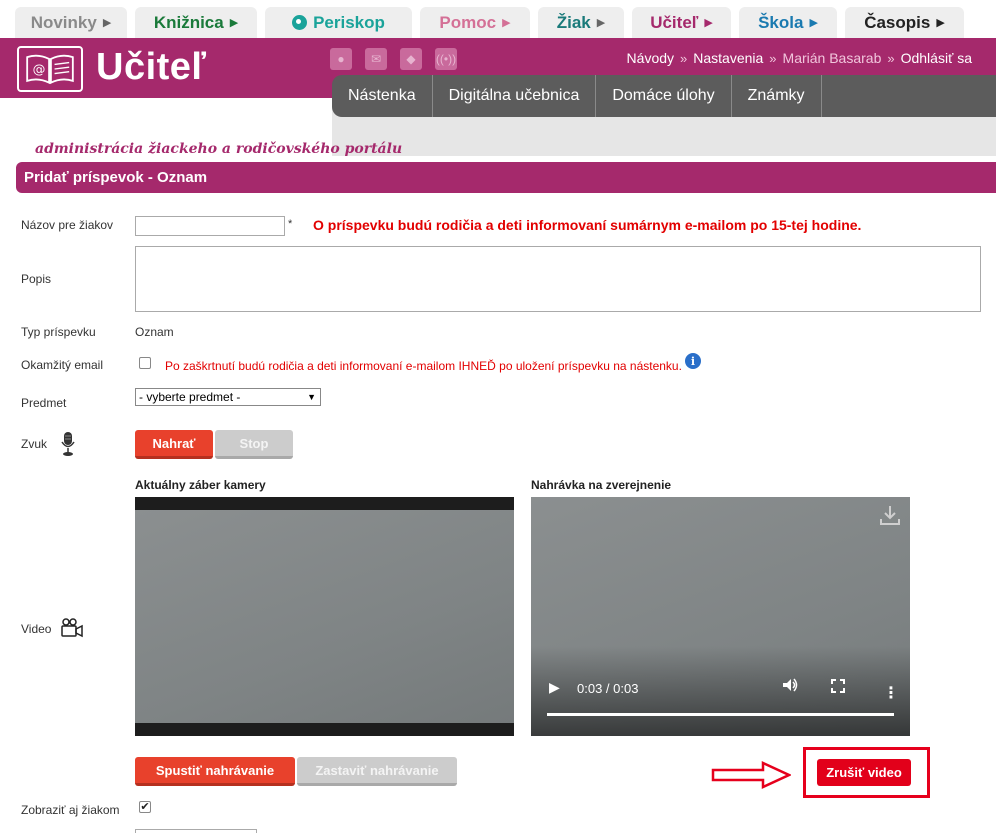 Image resolution: width=996 pixels, height=833 pixels. I want to click on lightbulb-icon: ●, so click(341, 59).